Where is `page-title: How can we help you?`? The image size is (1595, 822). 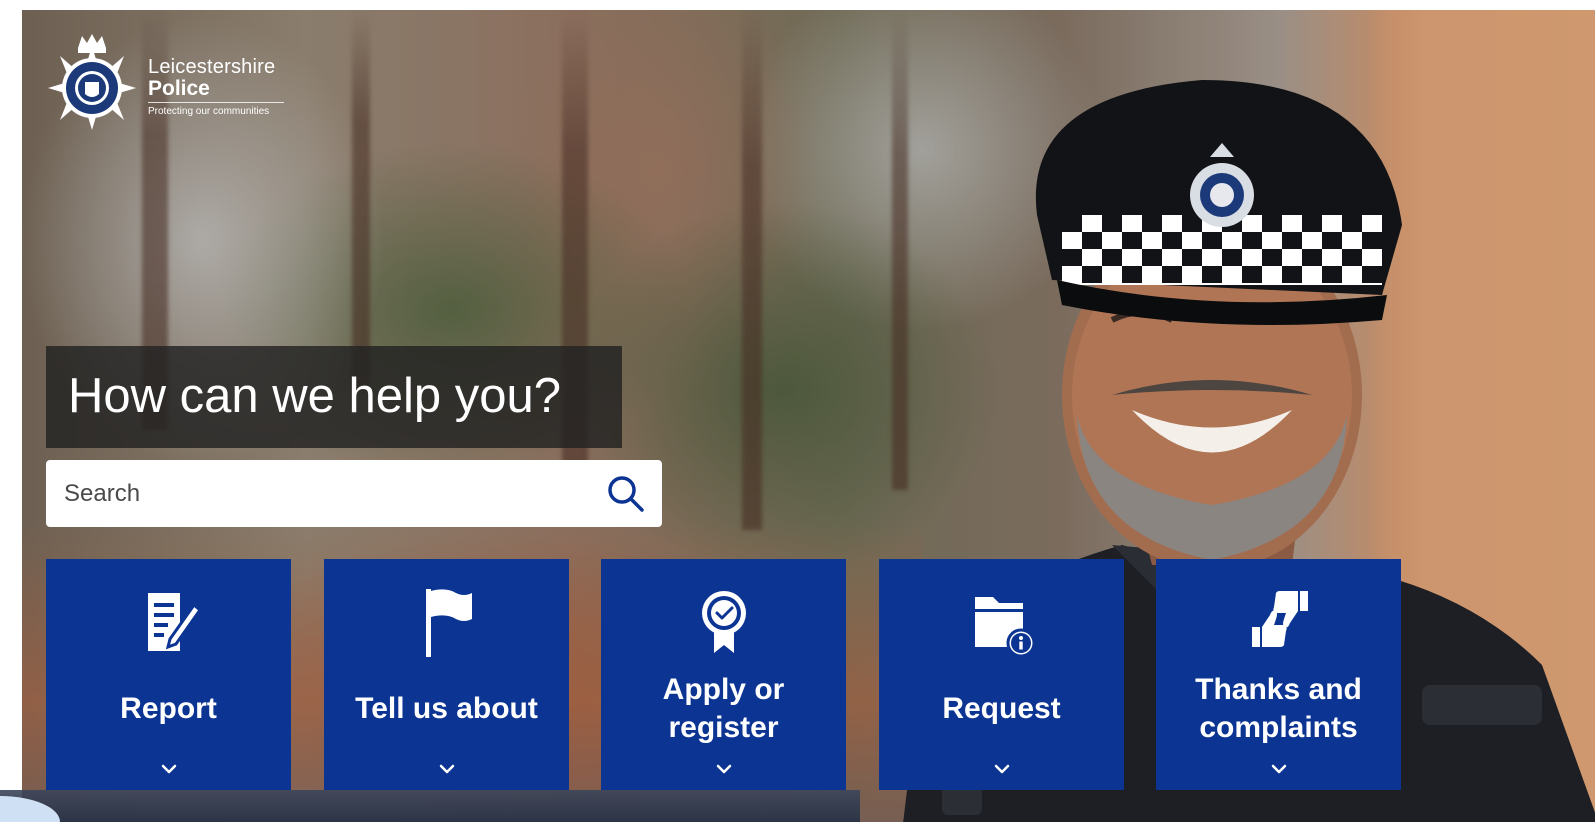 page-title: How can we help you? is located at coordinates (315, 396).